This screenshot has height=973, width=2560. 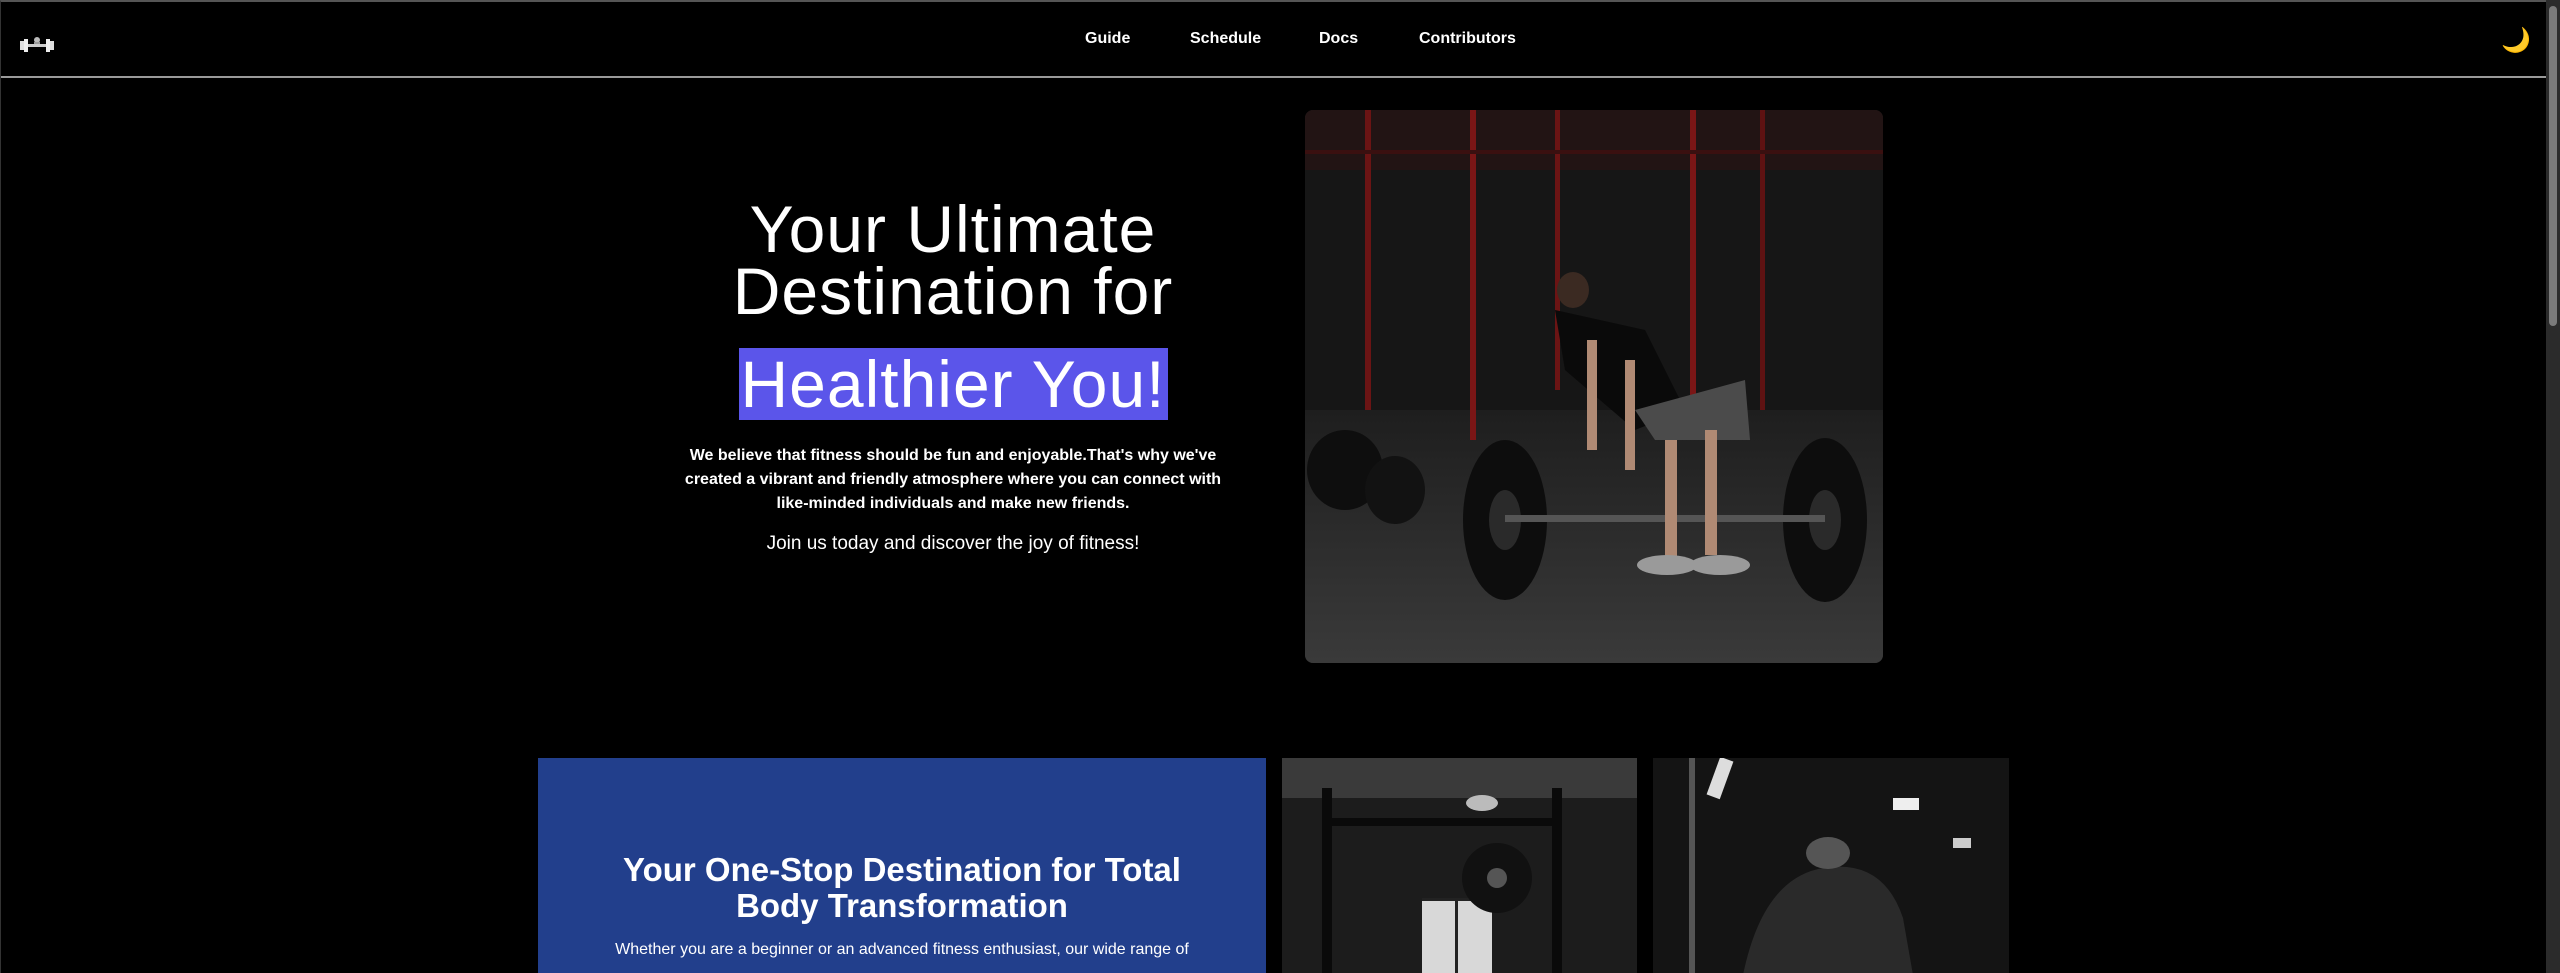 I want to click on moon-icon: 🌙, so click(x=2516, y=41).